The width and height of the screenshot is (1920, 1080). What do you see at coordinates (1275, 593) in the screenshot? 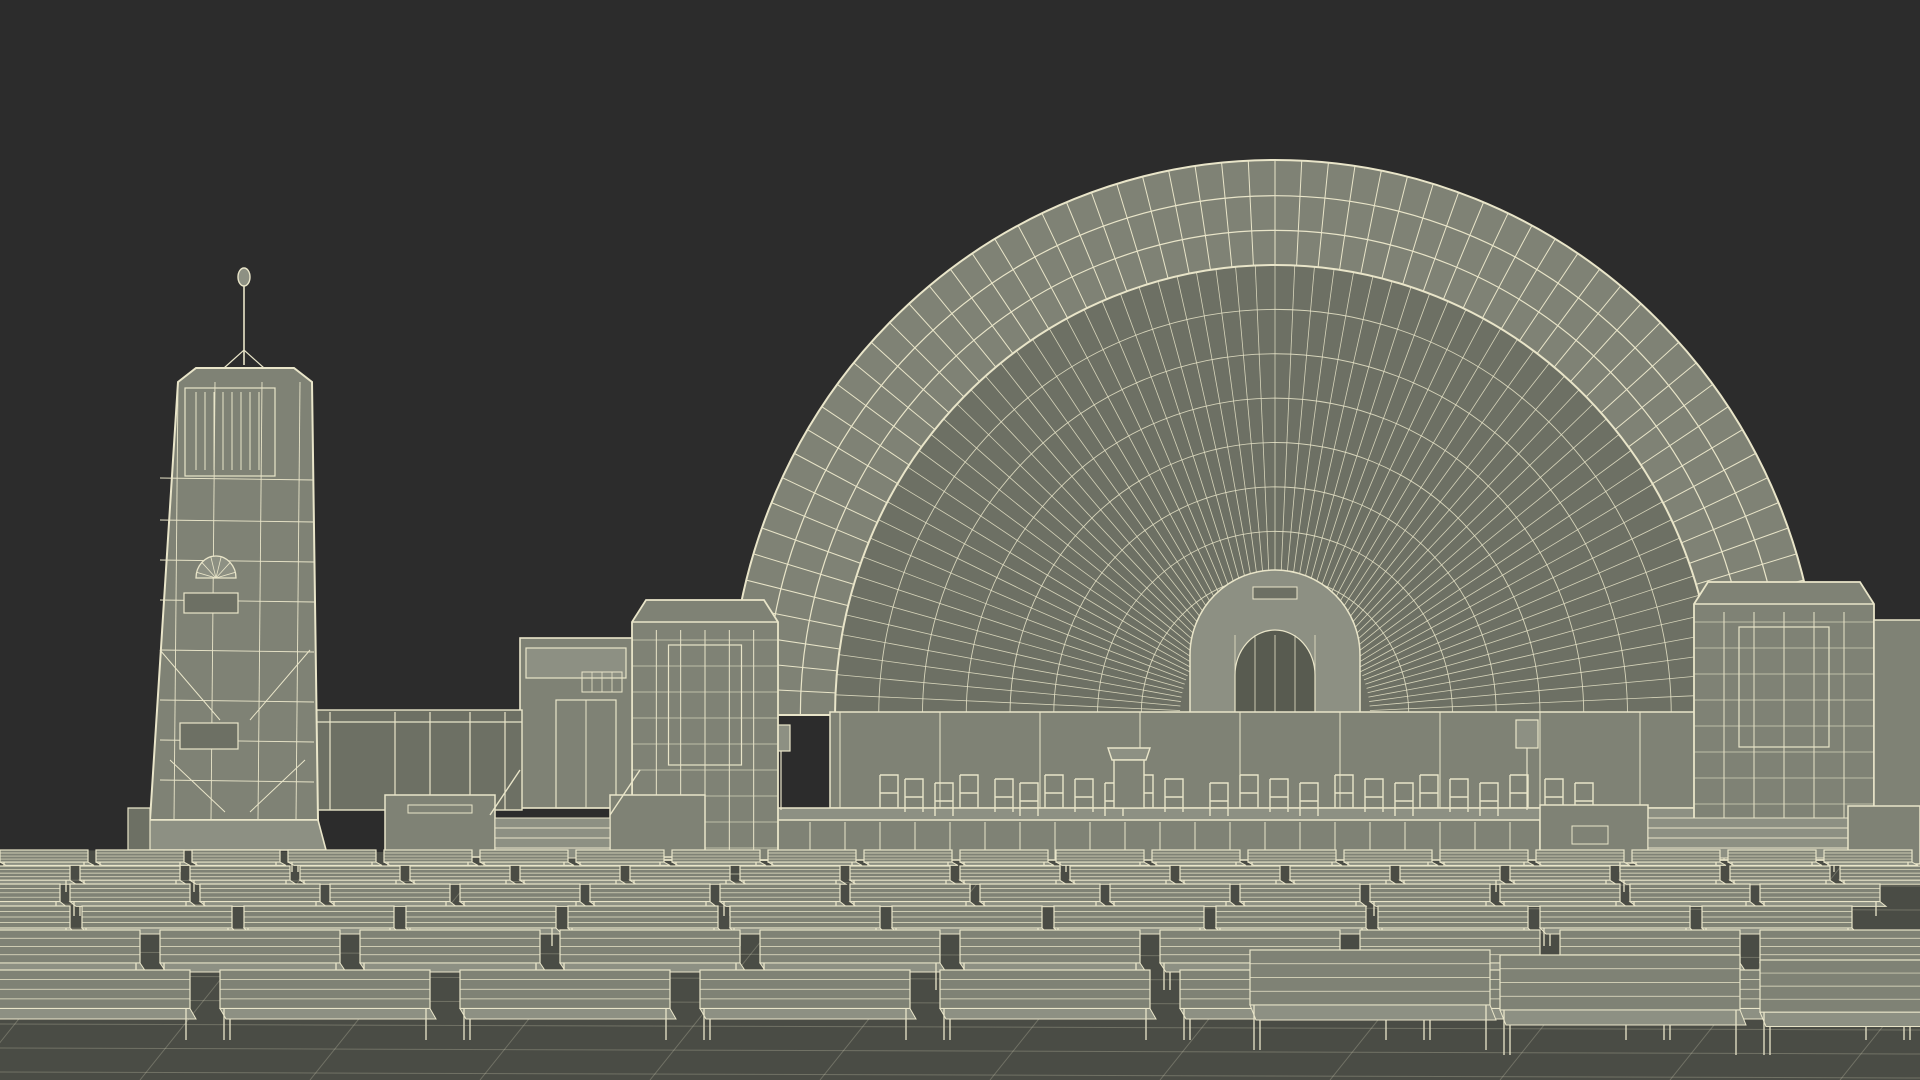
I see `door-sign` at bounding box center [1275, 593].